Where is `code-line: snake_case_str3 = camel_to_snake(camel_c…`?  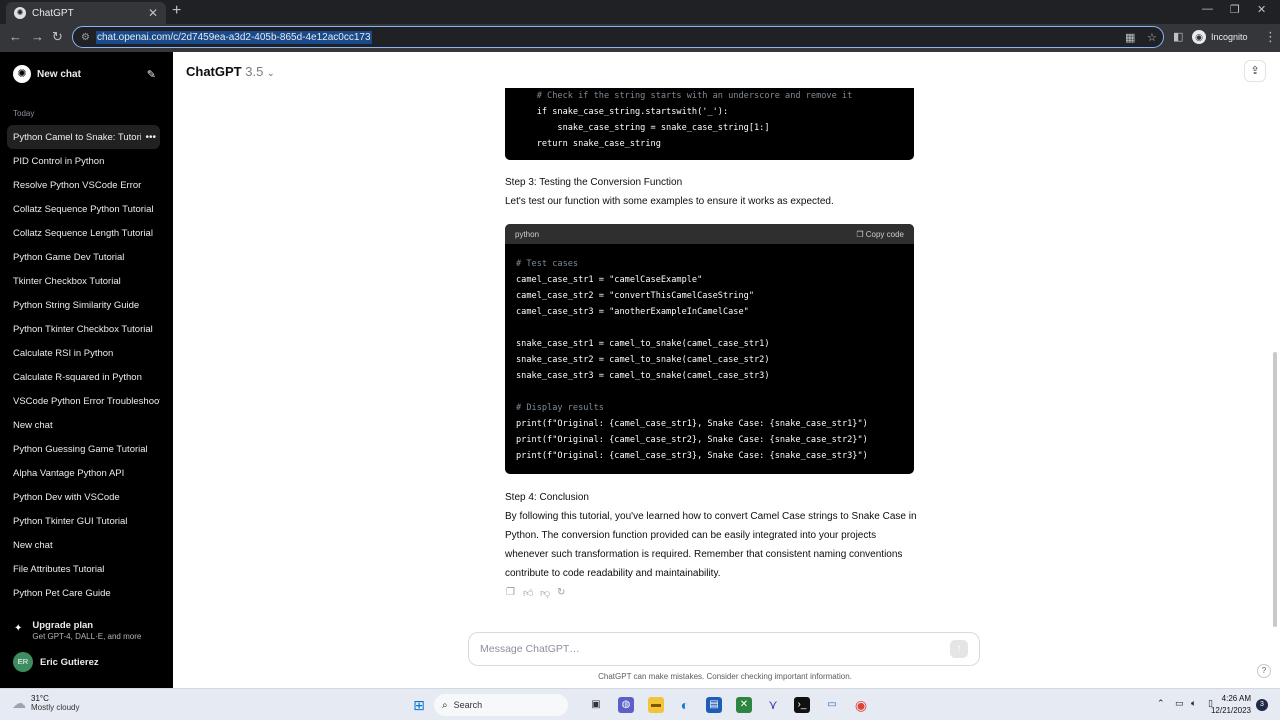
code-line: snake_case_str3 = camel_to_snake(camel_c… is located at coordinates (643, 376).